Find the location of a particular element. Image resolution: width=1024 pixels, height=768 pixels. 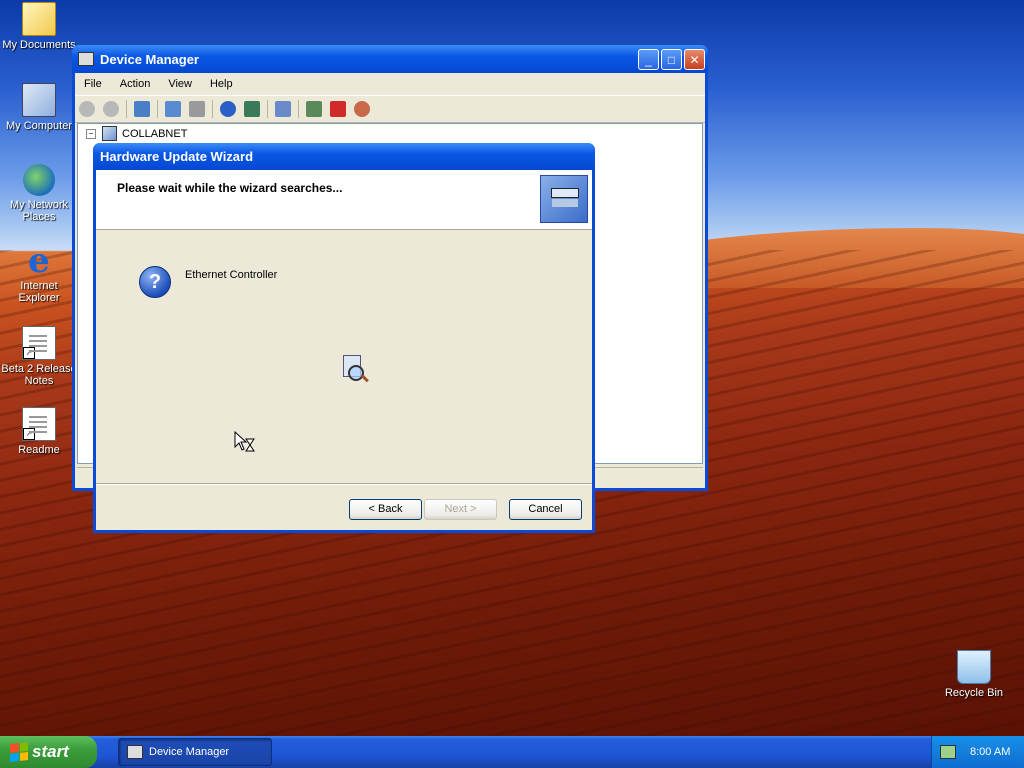

window-title: Device Manager is located at coordinates (149, 59).